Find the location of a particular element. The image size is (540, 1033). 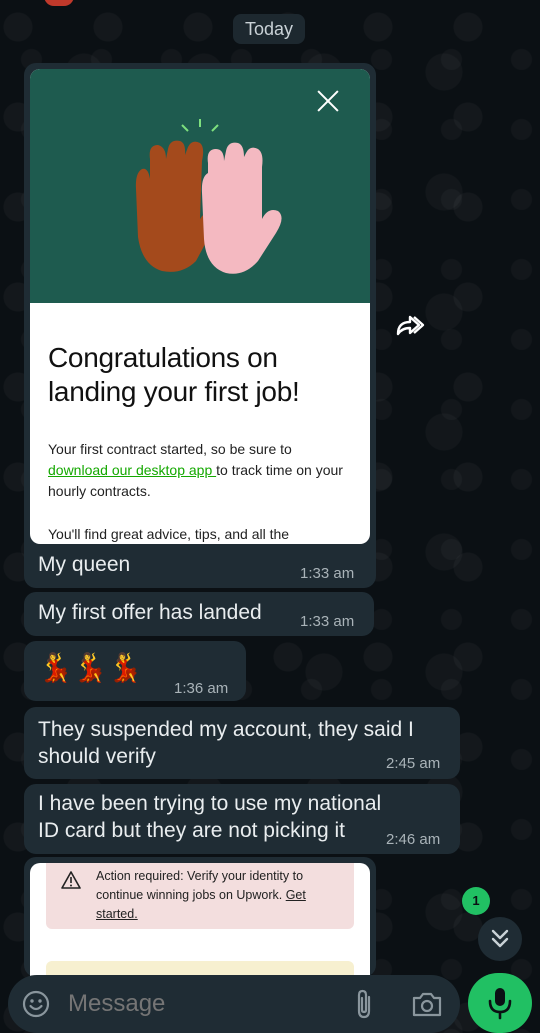

date-separator: Today is located at coordinates (269, 29).